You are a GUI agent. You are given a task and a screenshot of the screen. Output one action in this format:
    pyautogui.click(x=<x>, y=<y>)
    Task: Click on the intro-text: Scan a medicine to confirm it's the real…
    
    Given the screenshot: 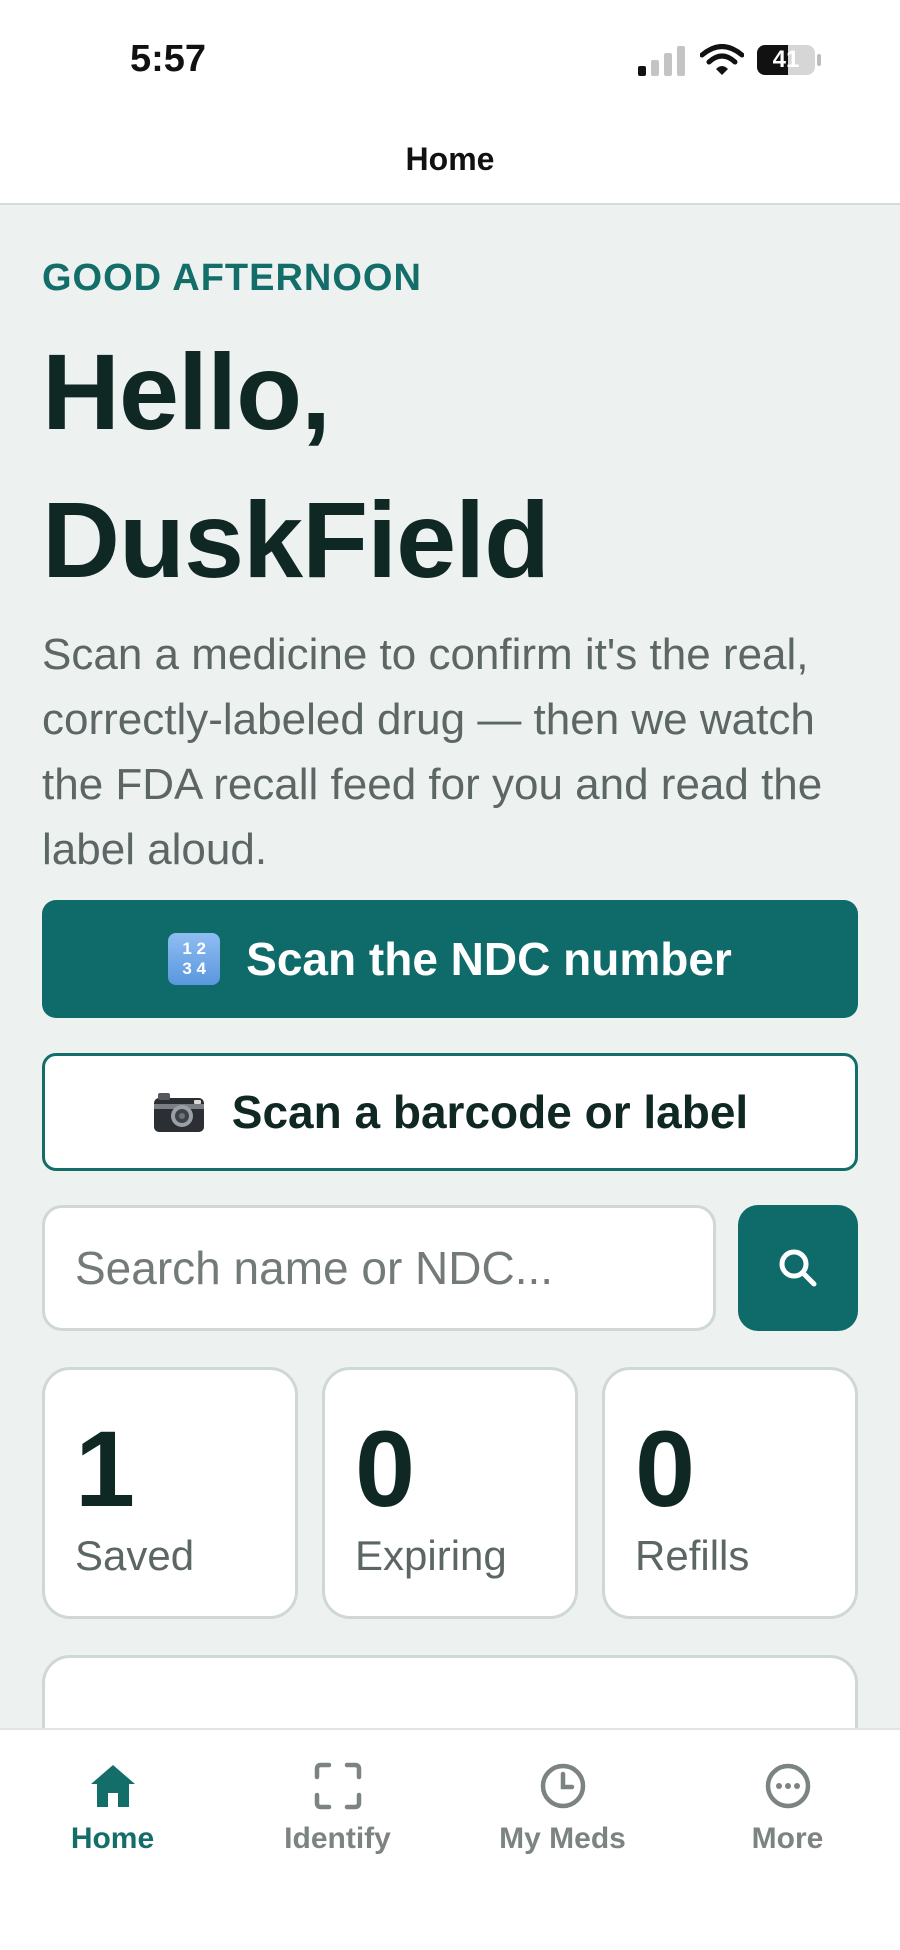 What is the action you would take?
    pyautogui.click(x=432, y=752)
    